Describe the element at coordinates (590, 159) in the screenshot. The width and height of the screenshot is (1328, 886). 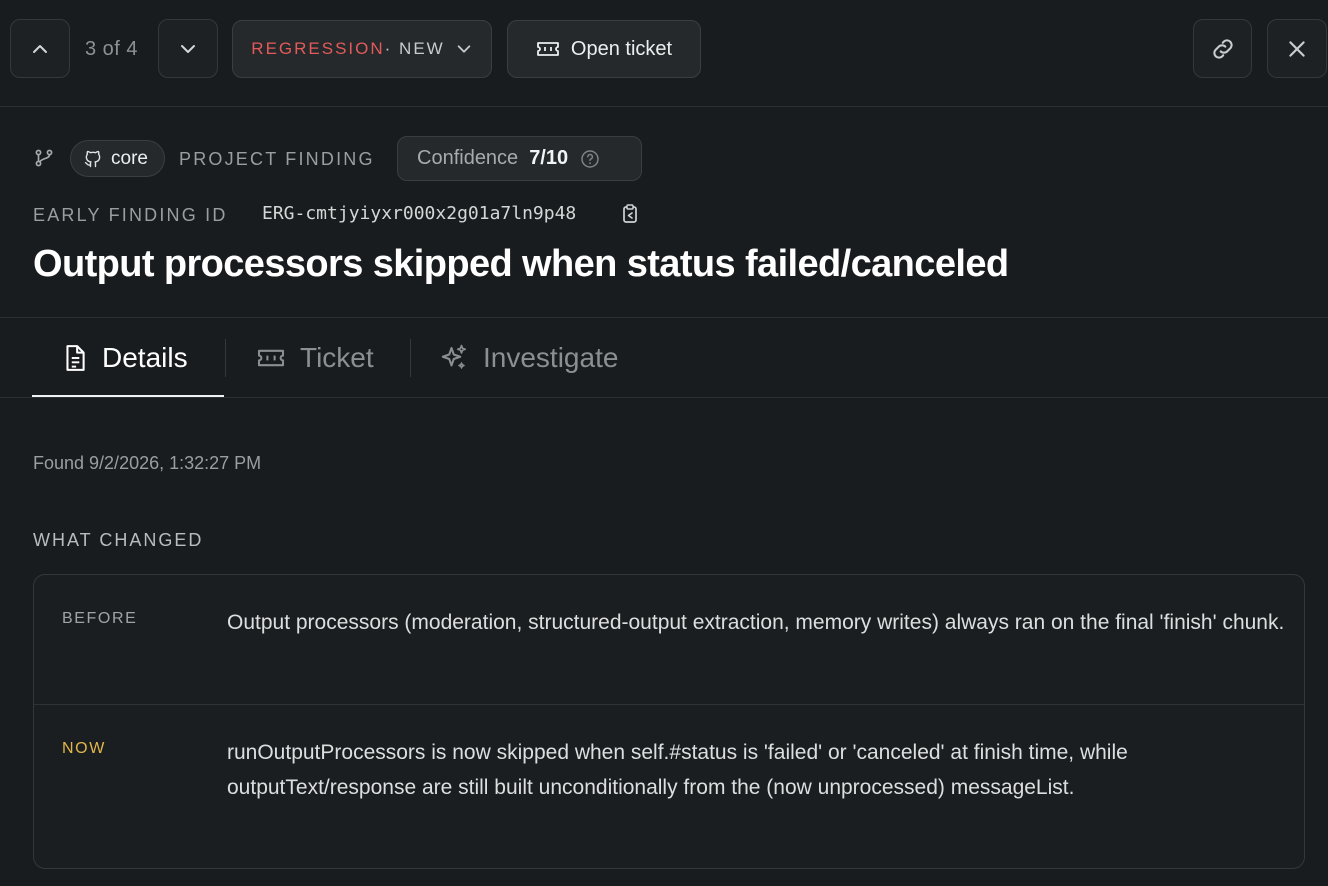
I see `help-icon` at that location.